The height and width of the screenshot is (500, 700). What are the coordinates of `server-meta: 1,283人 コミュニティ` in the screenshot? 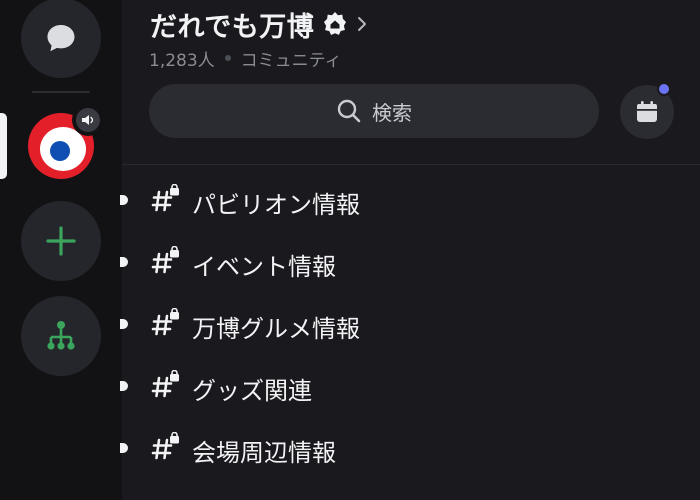 It's located at (245, 58).